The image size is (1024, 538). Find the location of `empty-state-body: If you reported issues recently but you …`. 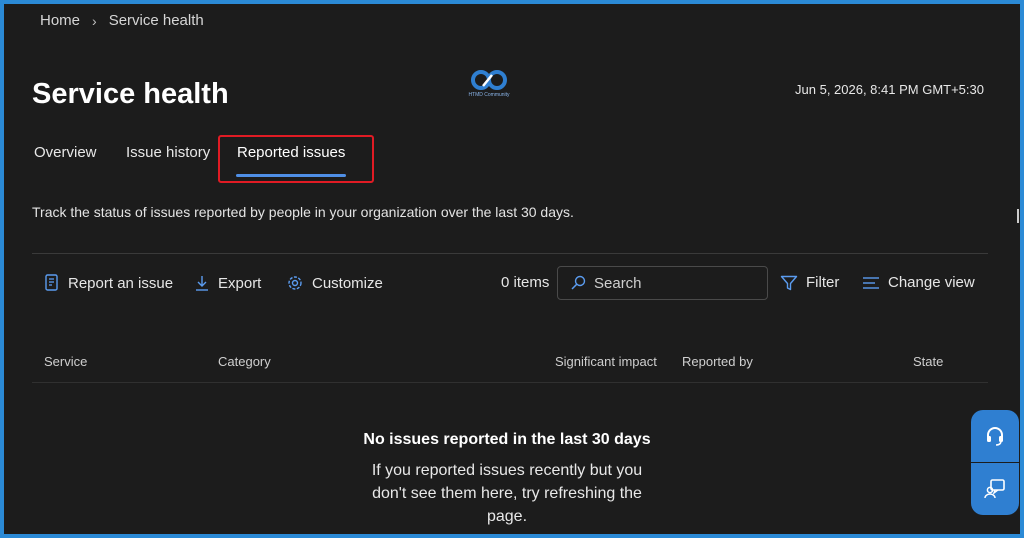

empty-state-body: If you reported issues recently but you … is located at coordinates (507, 493).